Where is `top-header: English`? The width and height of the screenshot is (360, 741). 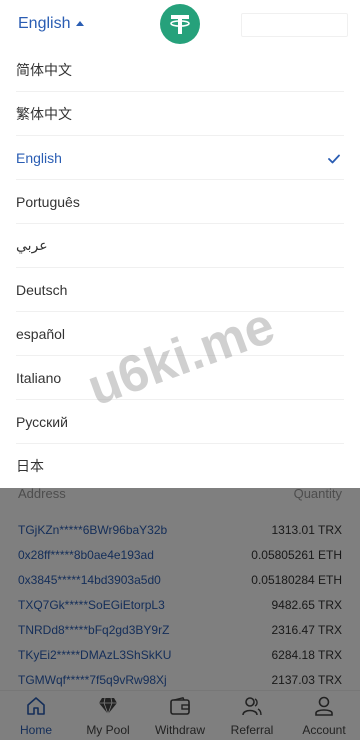 top-header: English is located at coordinates (180, 24).